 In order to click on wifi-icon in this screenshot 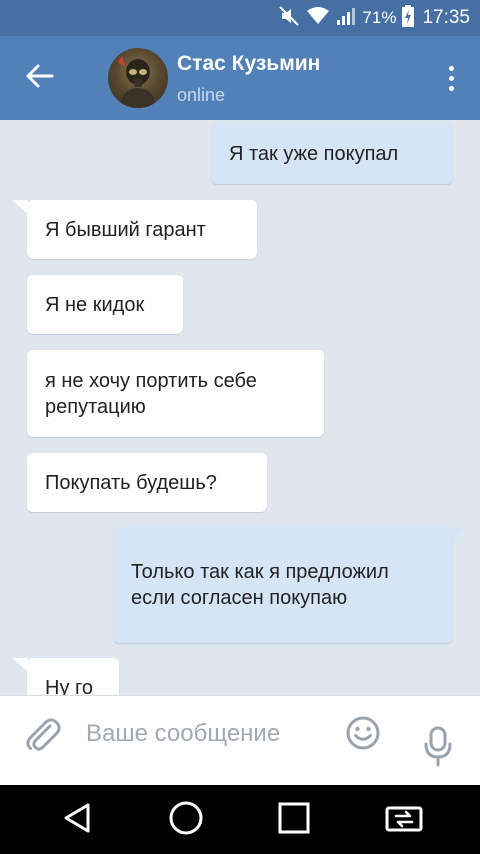, I will do `click(318, 18)`.